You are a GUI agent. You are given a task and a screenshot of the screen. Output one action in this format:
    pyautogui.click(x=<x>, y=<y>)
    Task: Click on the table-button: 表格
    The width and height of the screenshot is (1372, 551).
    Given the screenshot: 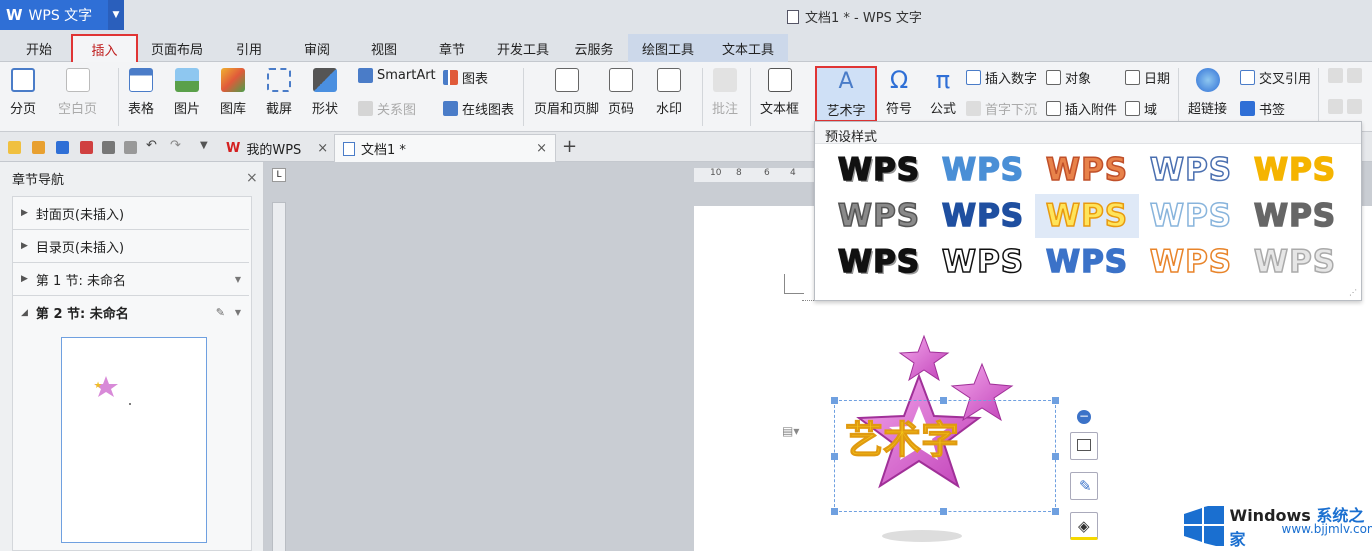 What is the action you would take?
    pyautogui.click(x=141, y=92)
    